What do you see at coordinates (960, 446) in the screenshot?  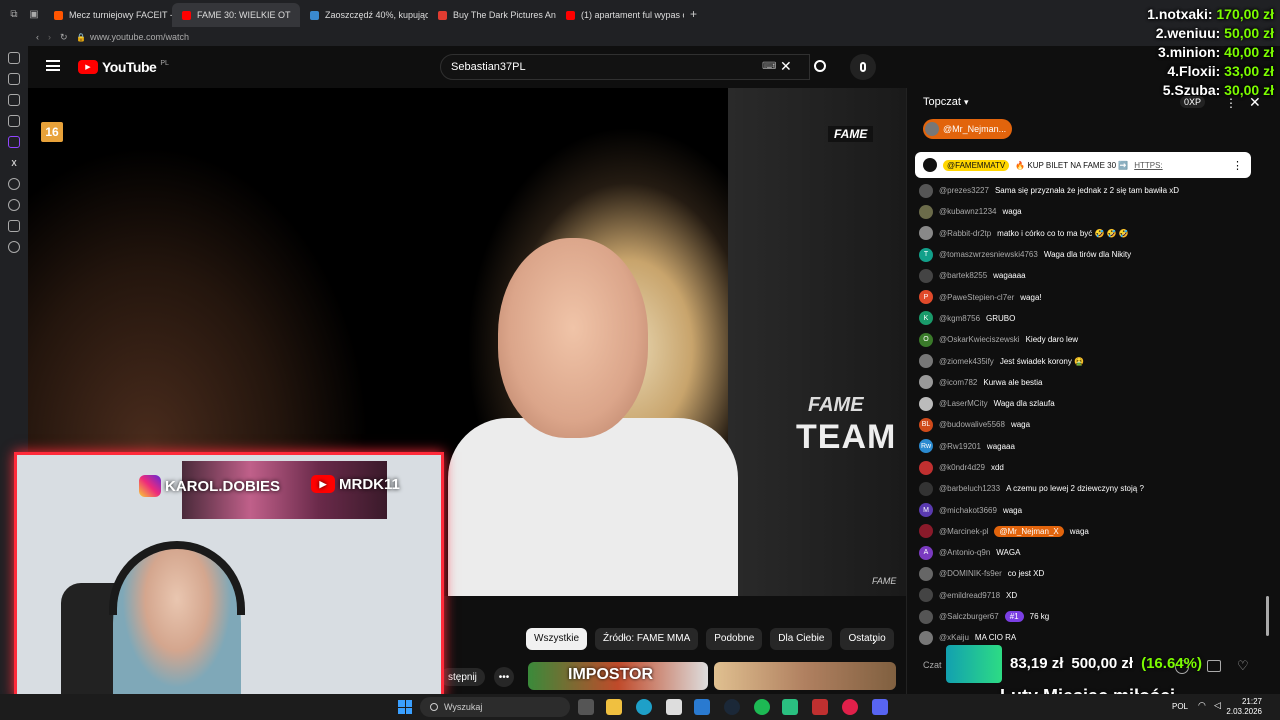 I see `chat-author: @Rw19201` at bounding box center [960, 446].